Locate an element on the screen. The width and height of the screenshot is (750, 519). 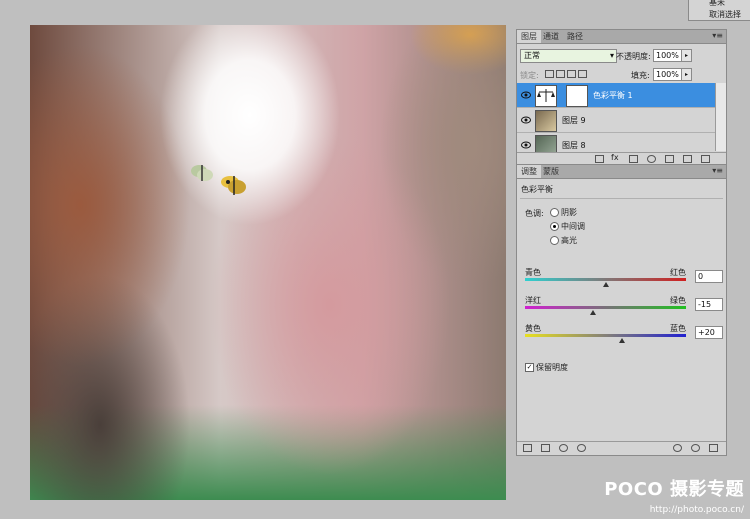
group-folder-icon is located at coordinates (669, 159).